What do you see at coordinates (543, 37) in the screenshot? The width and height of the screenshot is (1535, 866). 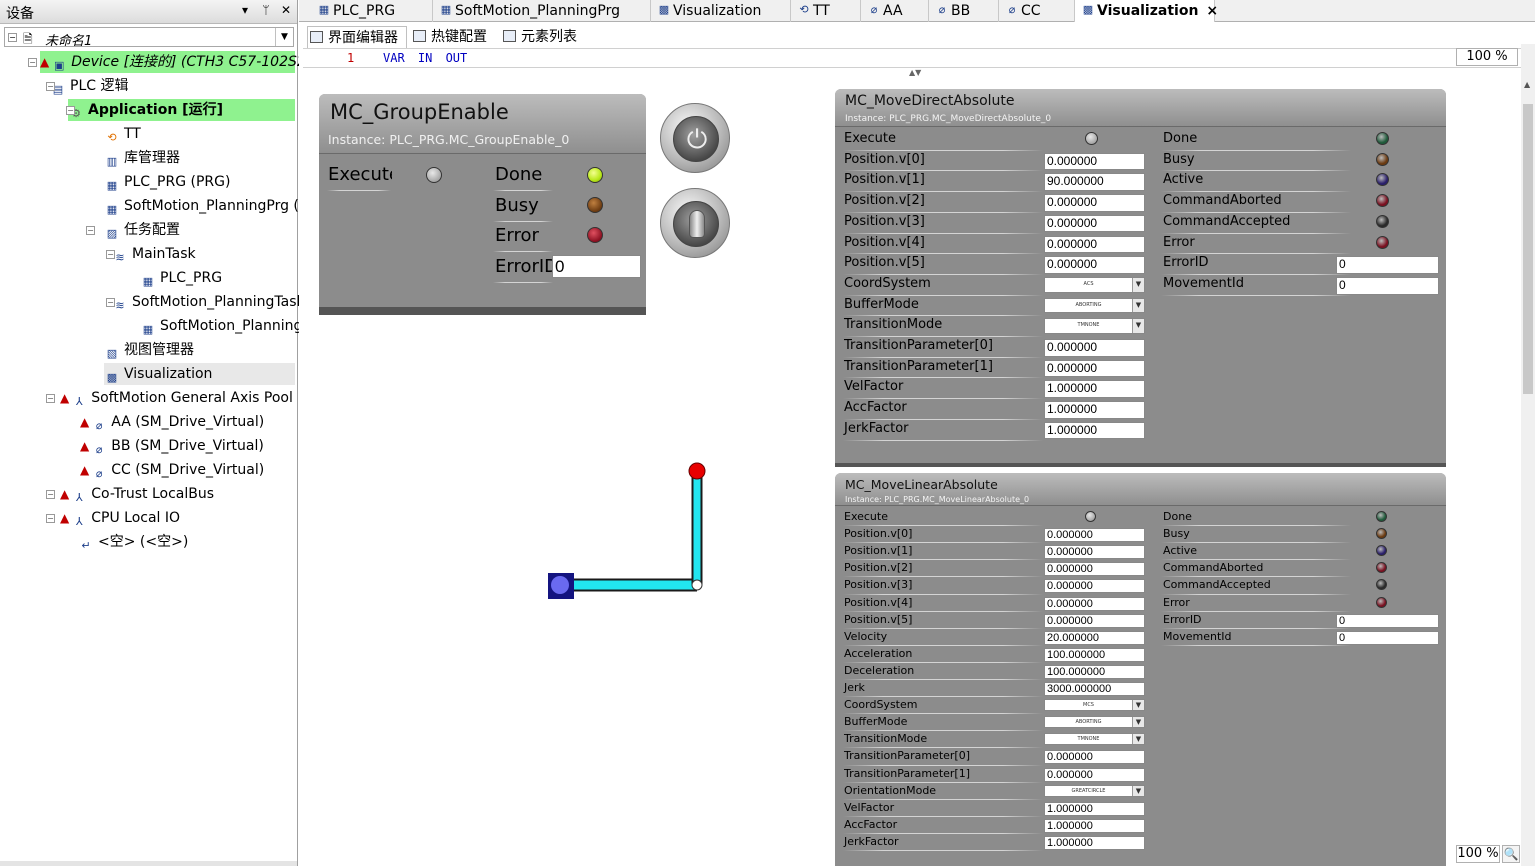 I see `subtab: 元素列表` at bounding box center [543, 37].